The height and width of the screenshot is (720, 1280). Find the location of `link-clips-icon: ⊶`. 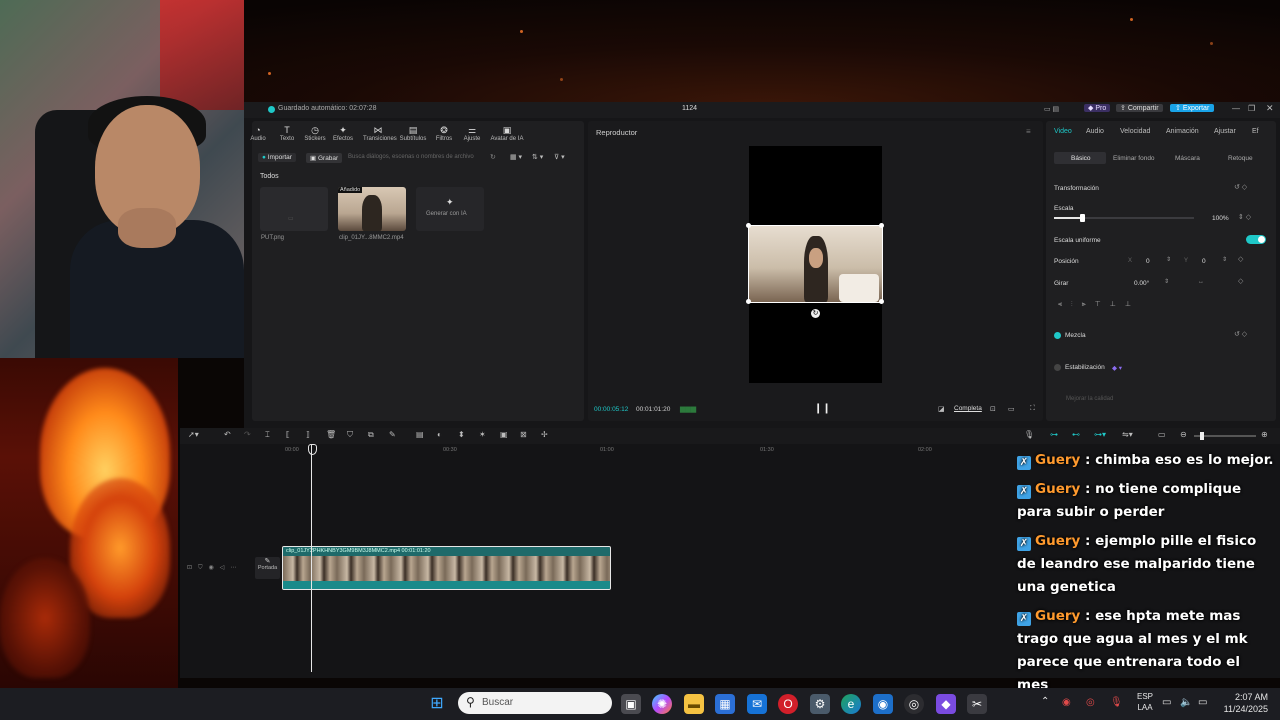

link-clips-icon: ⊶ is located at coordinates (1054, 434).